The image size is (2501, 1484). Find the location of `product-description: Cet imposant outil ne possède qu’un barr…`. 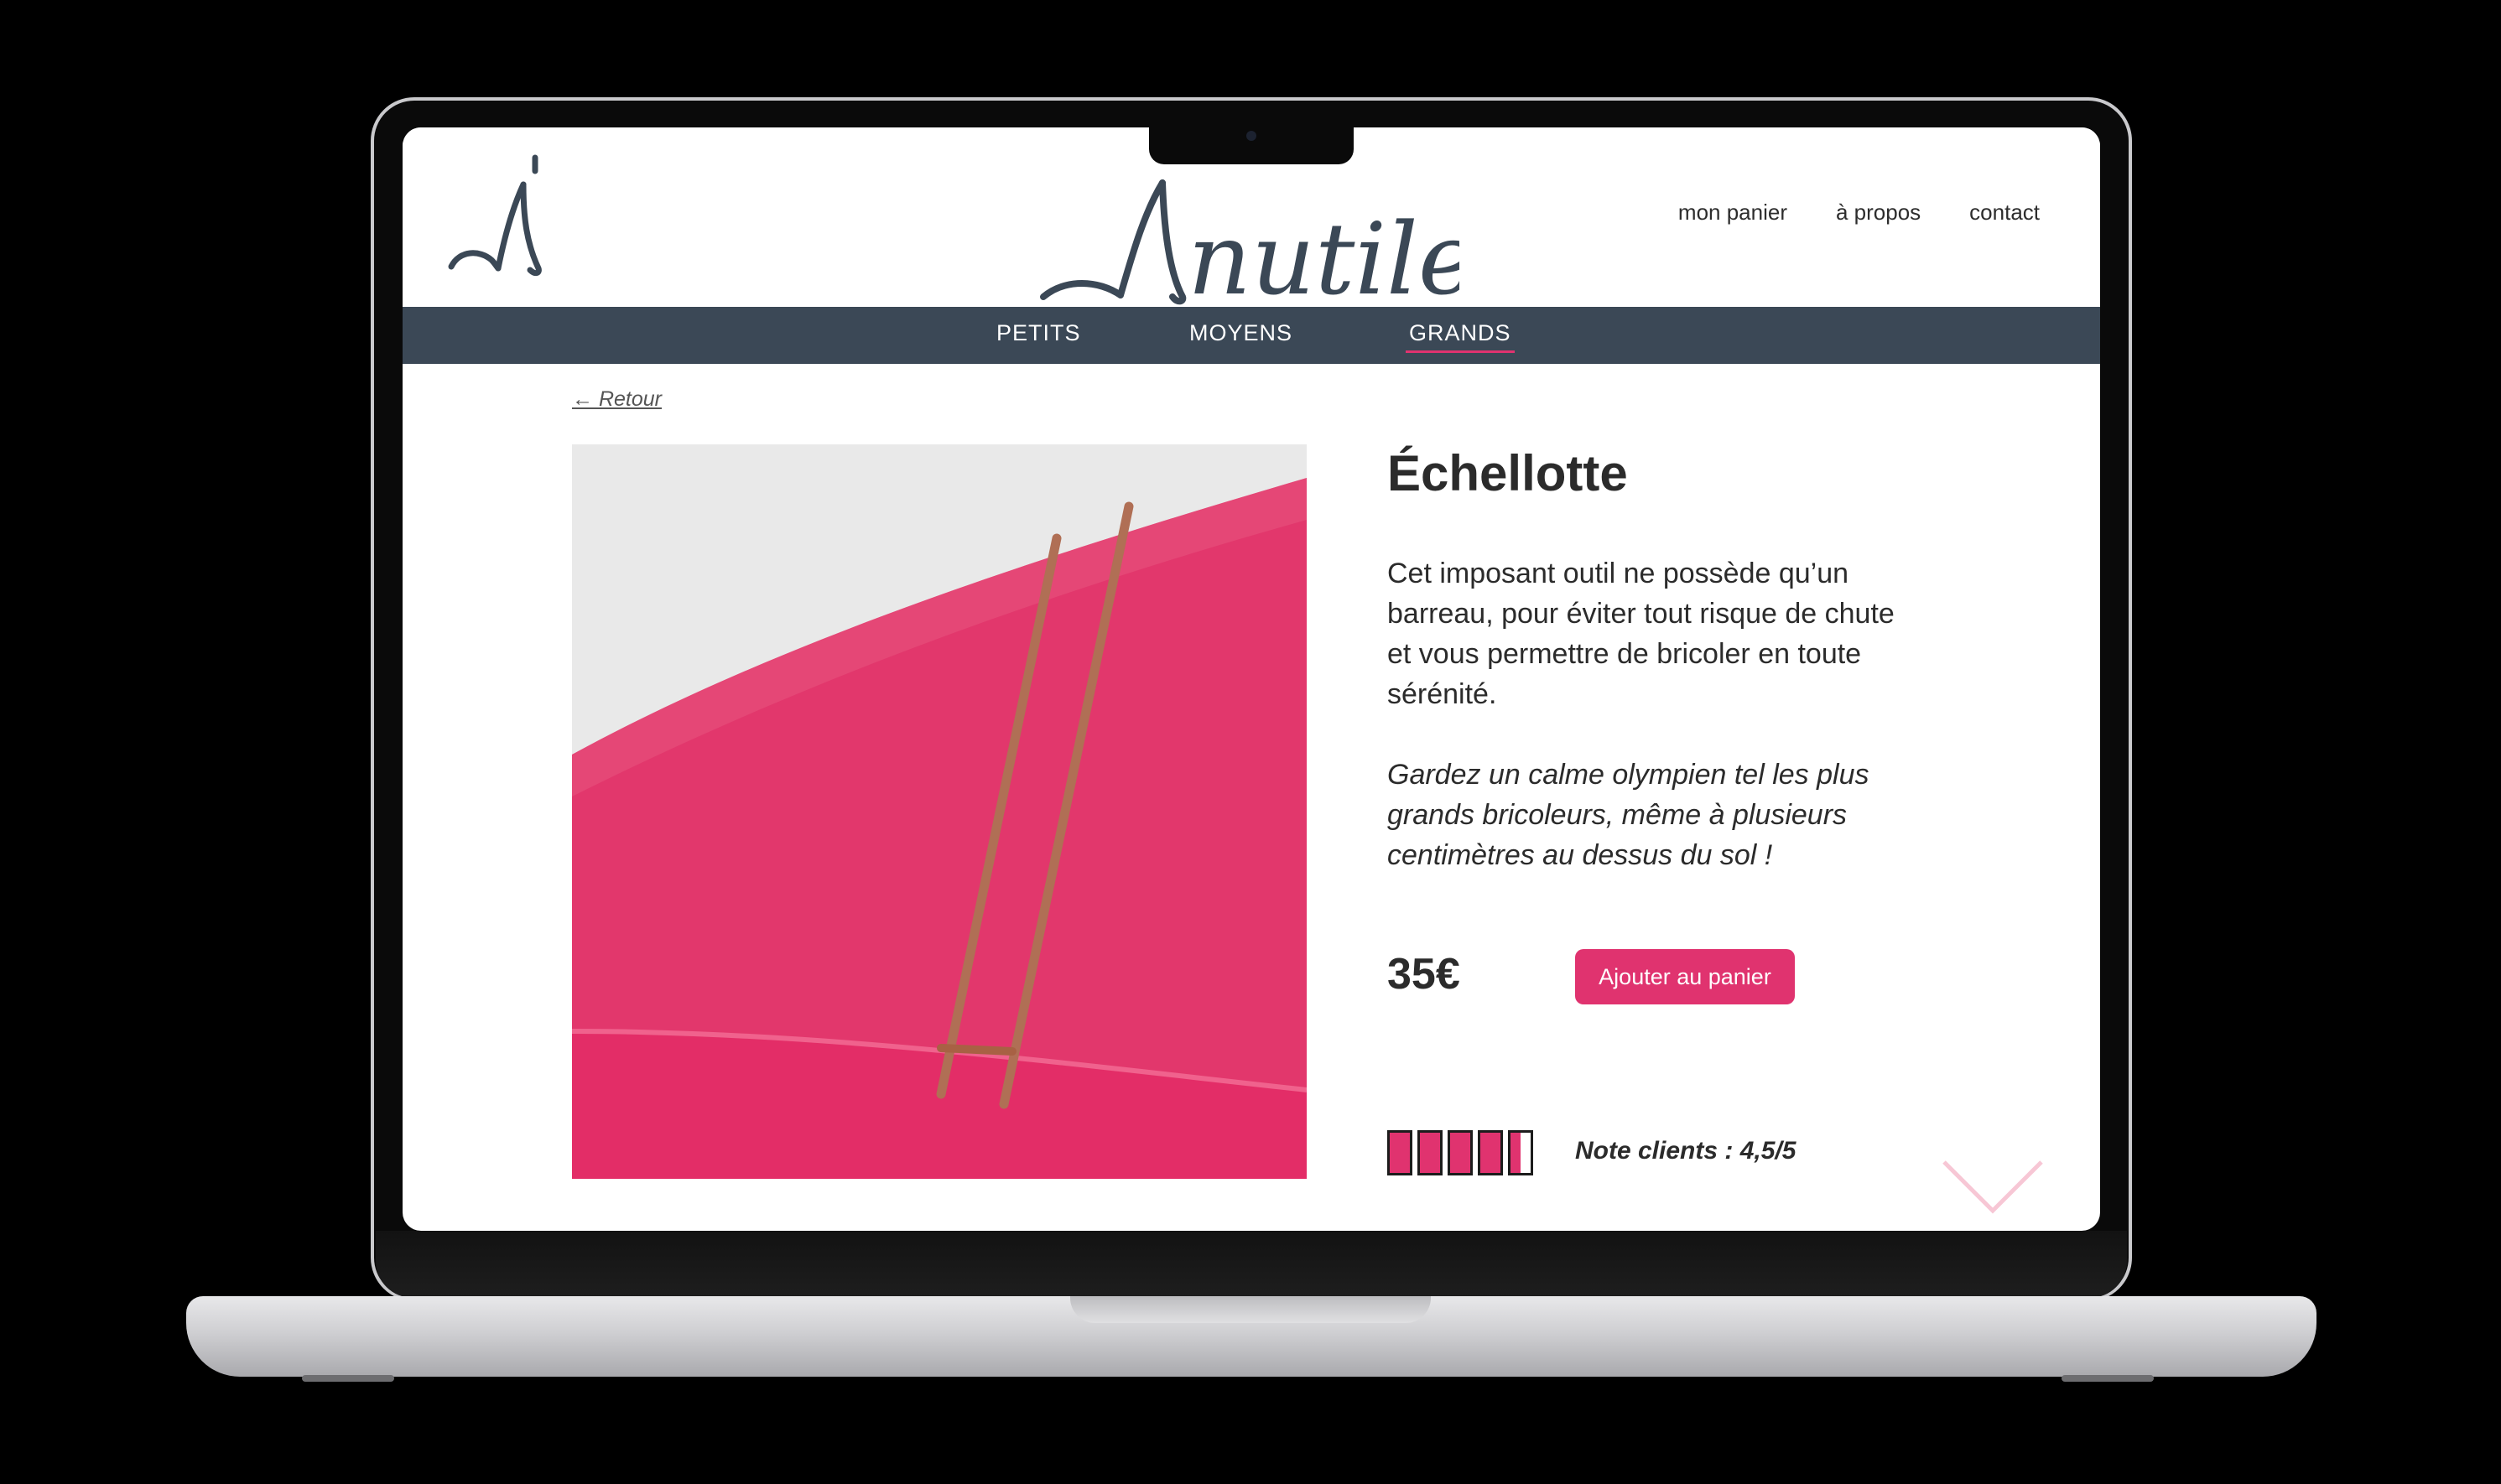

product-description: Cet imposant outil ne possède qu’un barr… is located at coordinates (1641, 634).